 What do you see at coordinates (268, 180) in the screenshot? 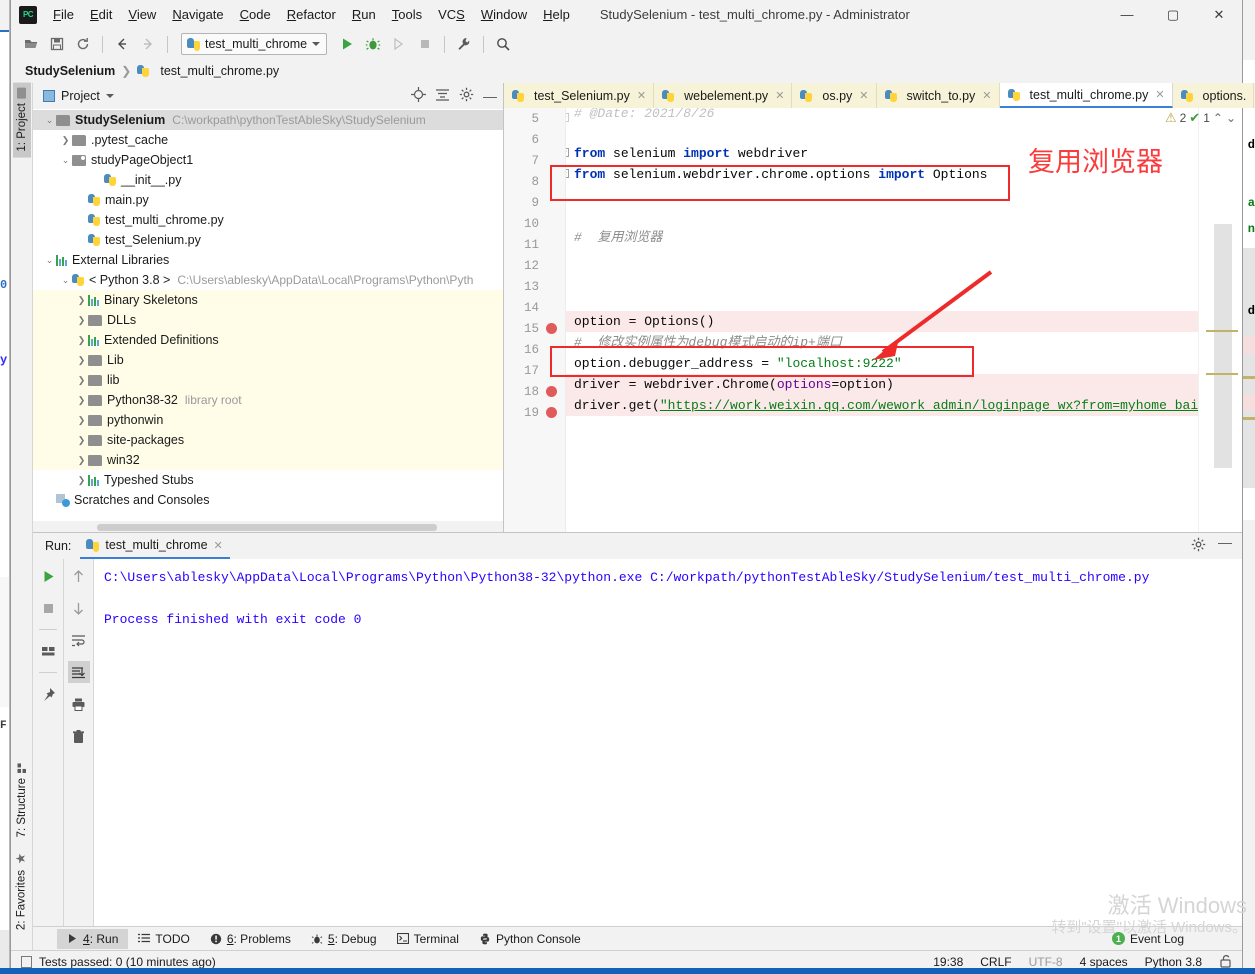
I see `tree-row: __init__.py` at bounding box center [268, 180].